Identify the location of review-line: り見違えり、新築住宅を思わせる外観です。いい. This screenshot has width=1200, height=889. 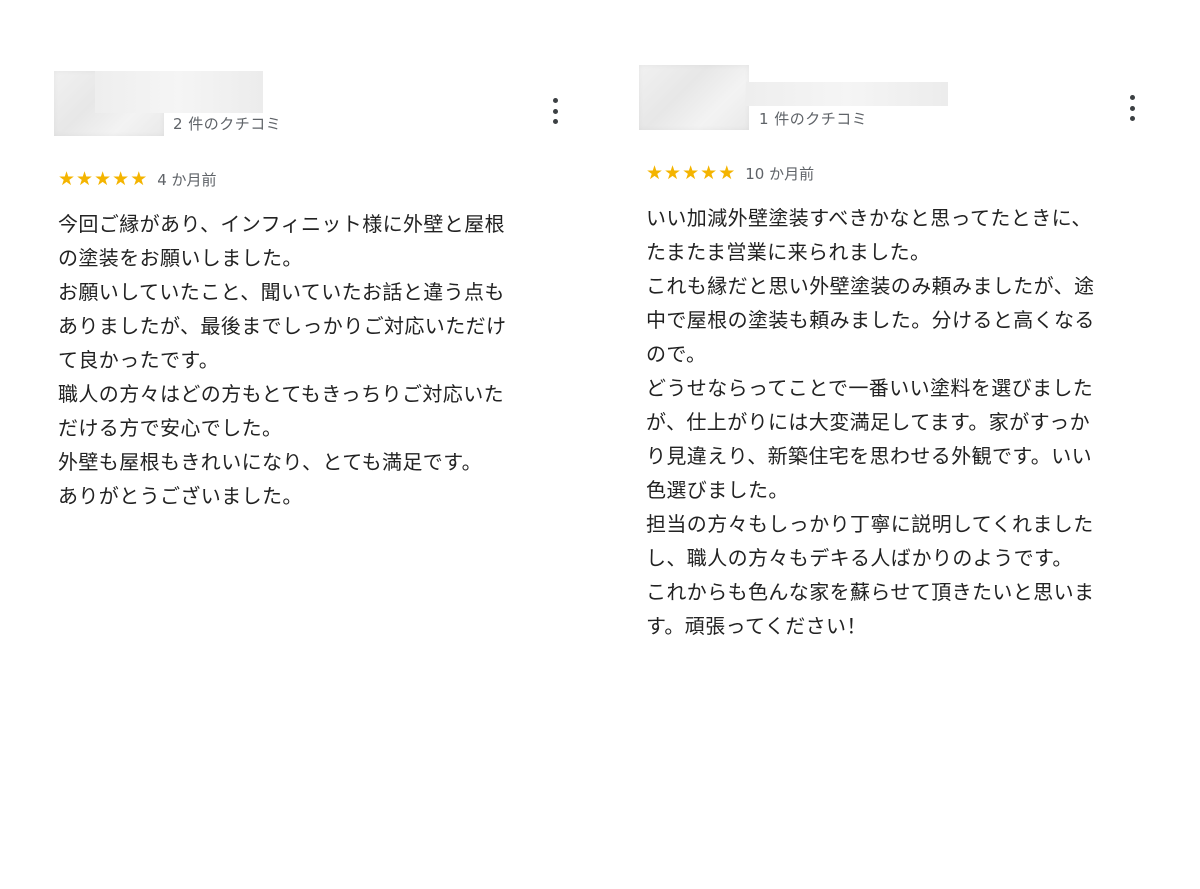
(869, 456).